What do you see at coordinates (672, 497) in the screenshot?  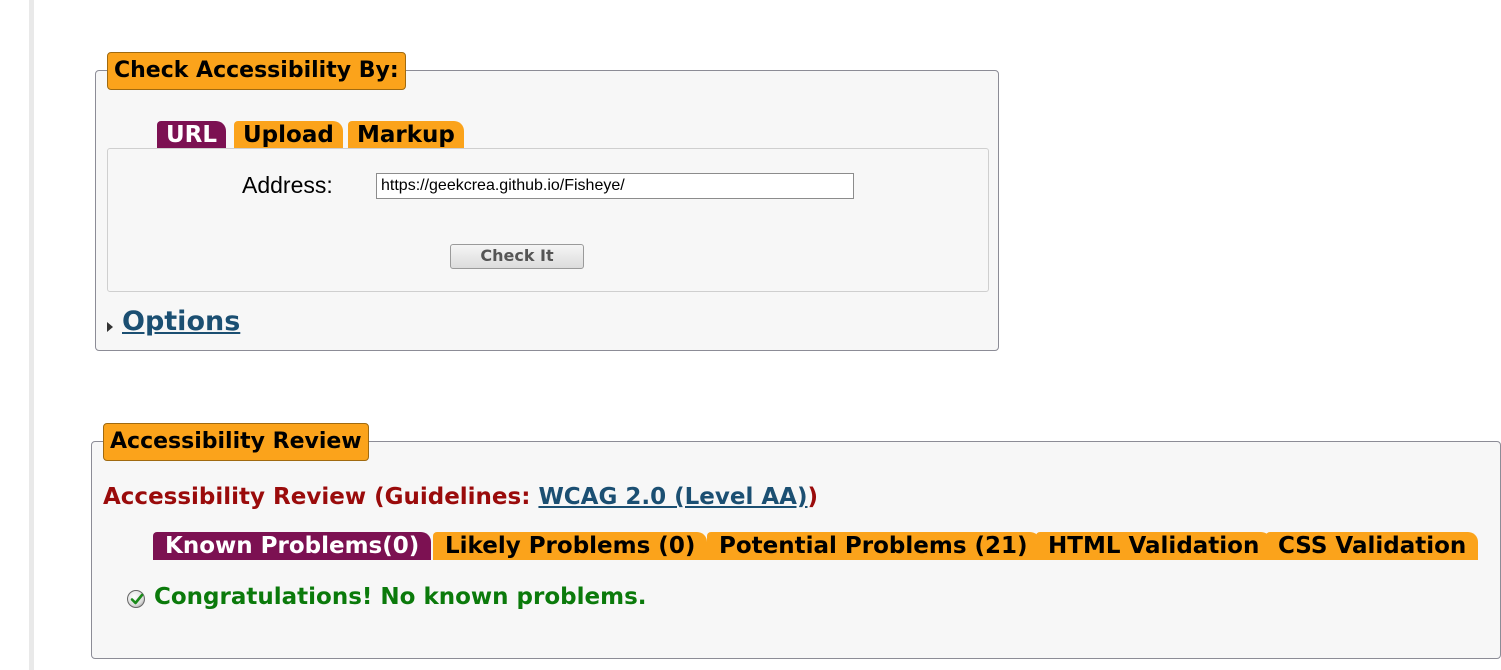 I see `guidelines-link: WCAG 2.0 (Level AA)` at bounding box center [672, 497].